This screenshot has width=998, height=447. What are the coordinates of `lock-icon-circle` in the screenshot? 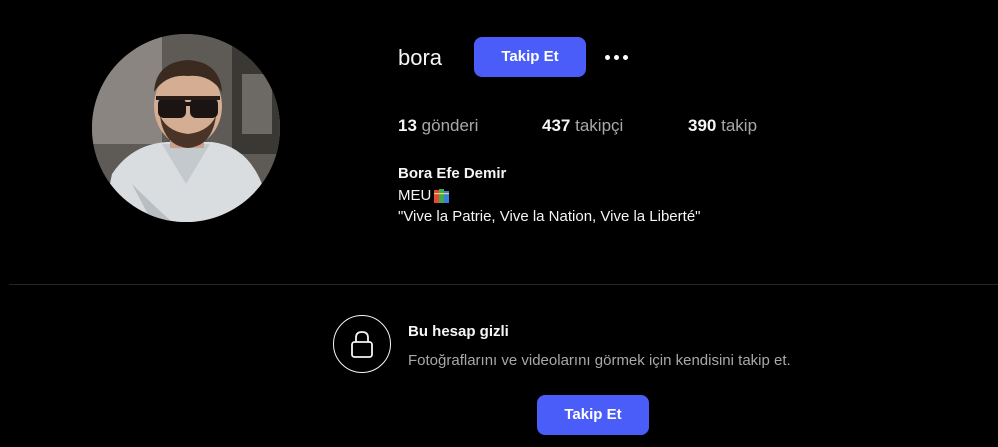 It's located at (362, 344).